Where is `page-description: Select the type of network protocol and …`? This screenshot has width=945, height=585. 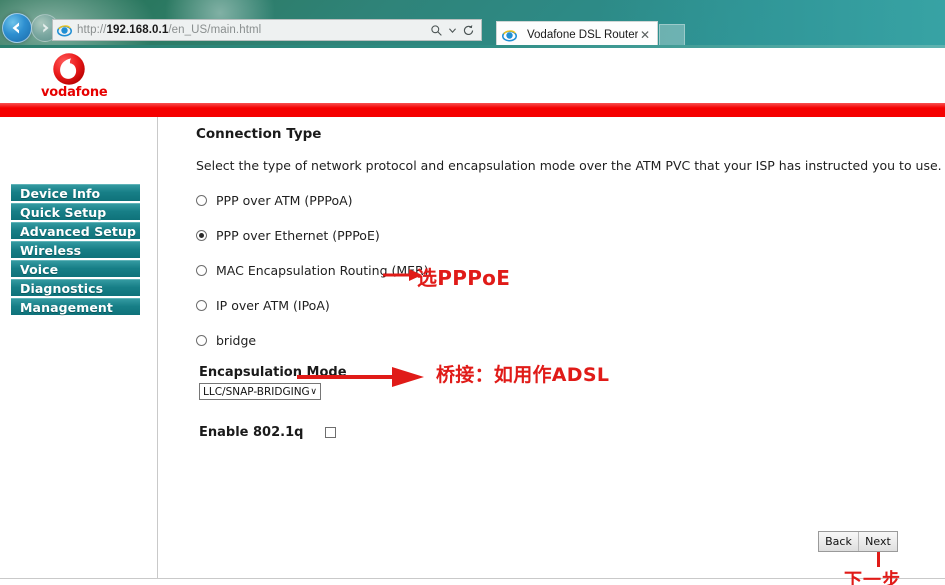
page-description: Select the type of network protocol and … is located at coordinates (570, 165).